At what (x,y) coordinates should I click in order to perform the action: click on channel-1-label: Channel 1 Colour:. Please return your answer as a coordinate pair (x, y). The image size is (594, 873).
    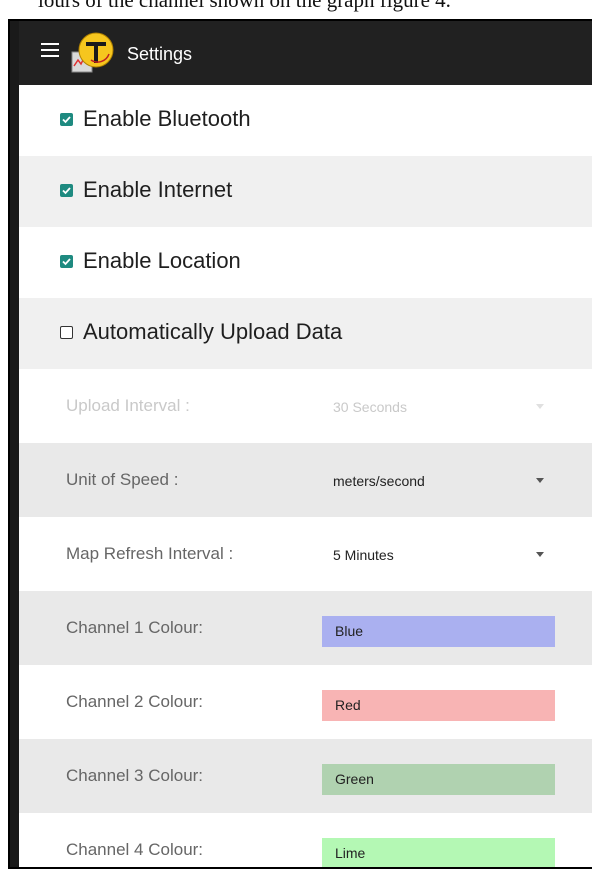
    Looking at the image, I should click on (135, 627).